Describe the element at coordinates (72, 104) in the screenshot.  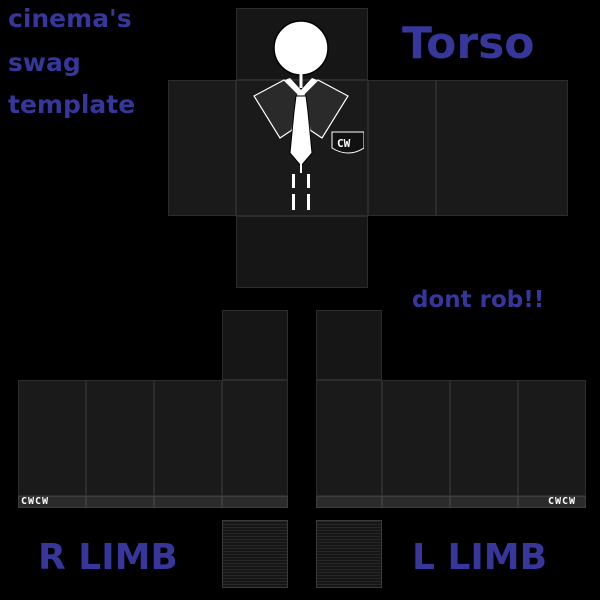
I see `credit-line-3: template` at that location.